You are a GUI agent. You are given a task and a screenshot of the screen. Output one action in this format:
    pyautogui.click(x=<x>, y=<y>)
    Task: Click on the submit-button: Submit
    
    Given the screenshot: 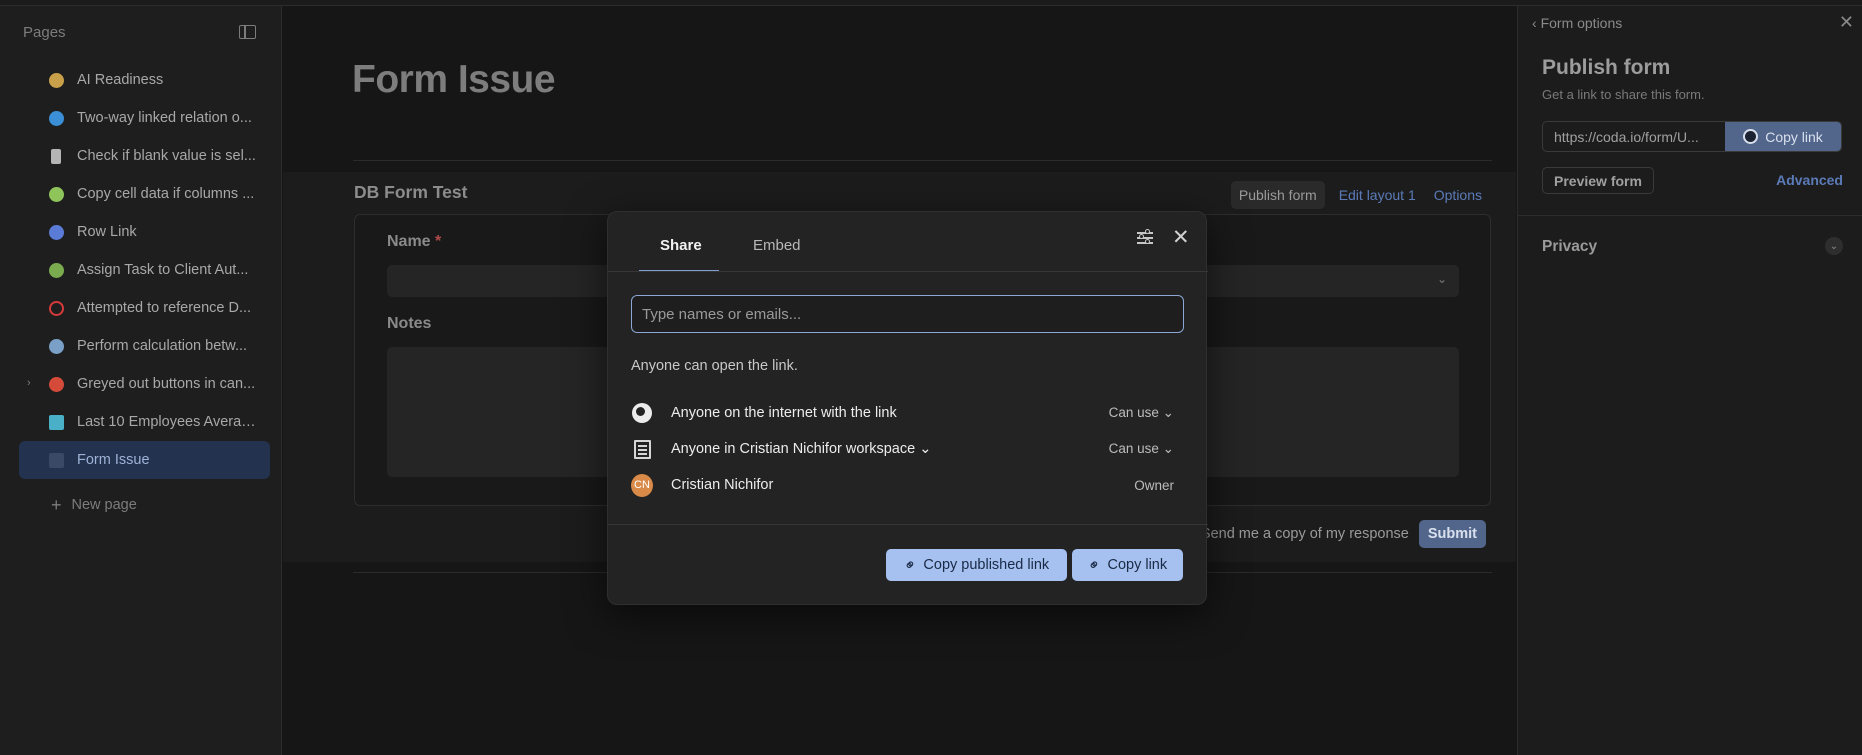 What is the action you would take?
    pyautogui.click(x=1452, y=534)
    